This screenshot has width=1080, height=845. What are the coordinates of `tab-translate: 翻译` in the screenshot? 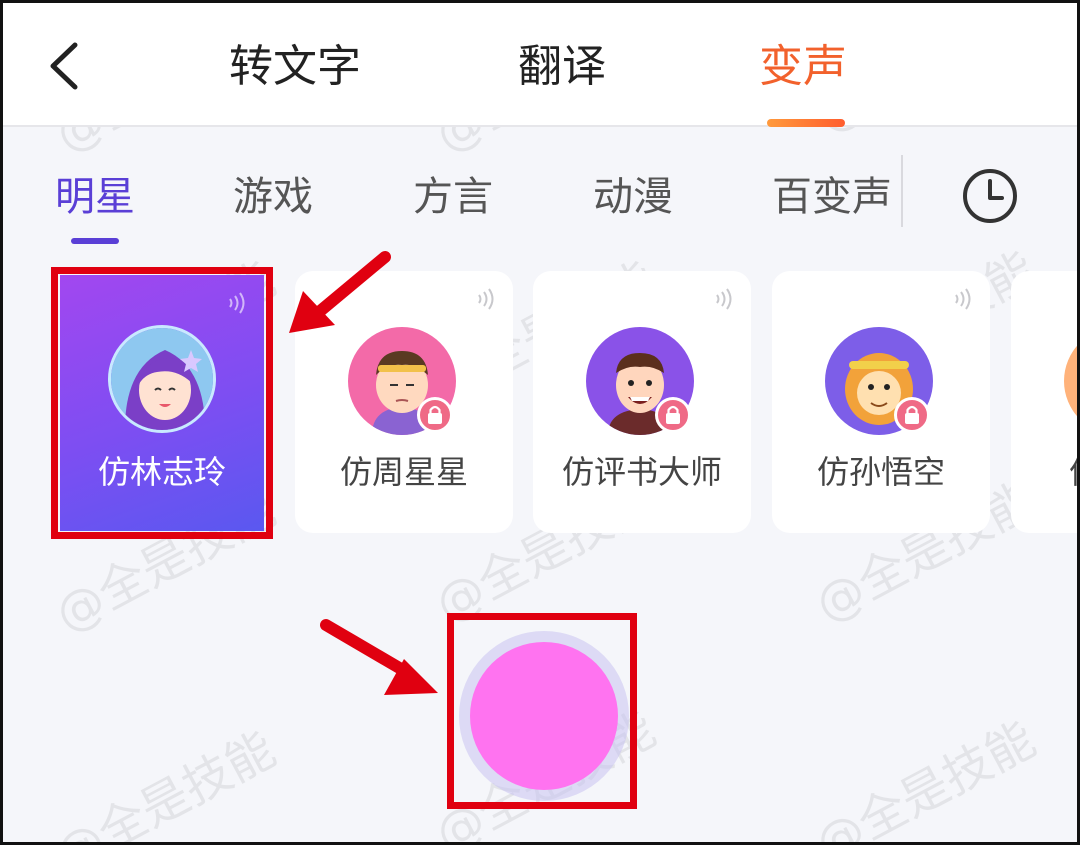 It's located at (562, 67).